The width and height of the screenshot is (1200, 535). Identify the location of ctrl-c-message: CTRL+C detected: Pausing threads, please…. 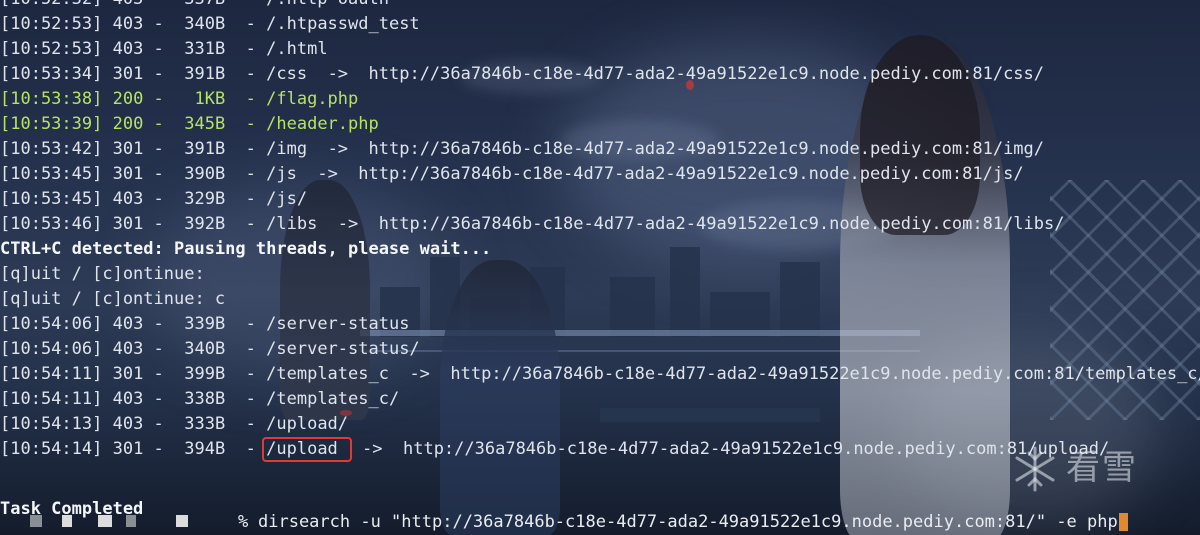
(246, 249).